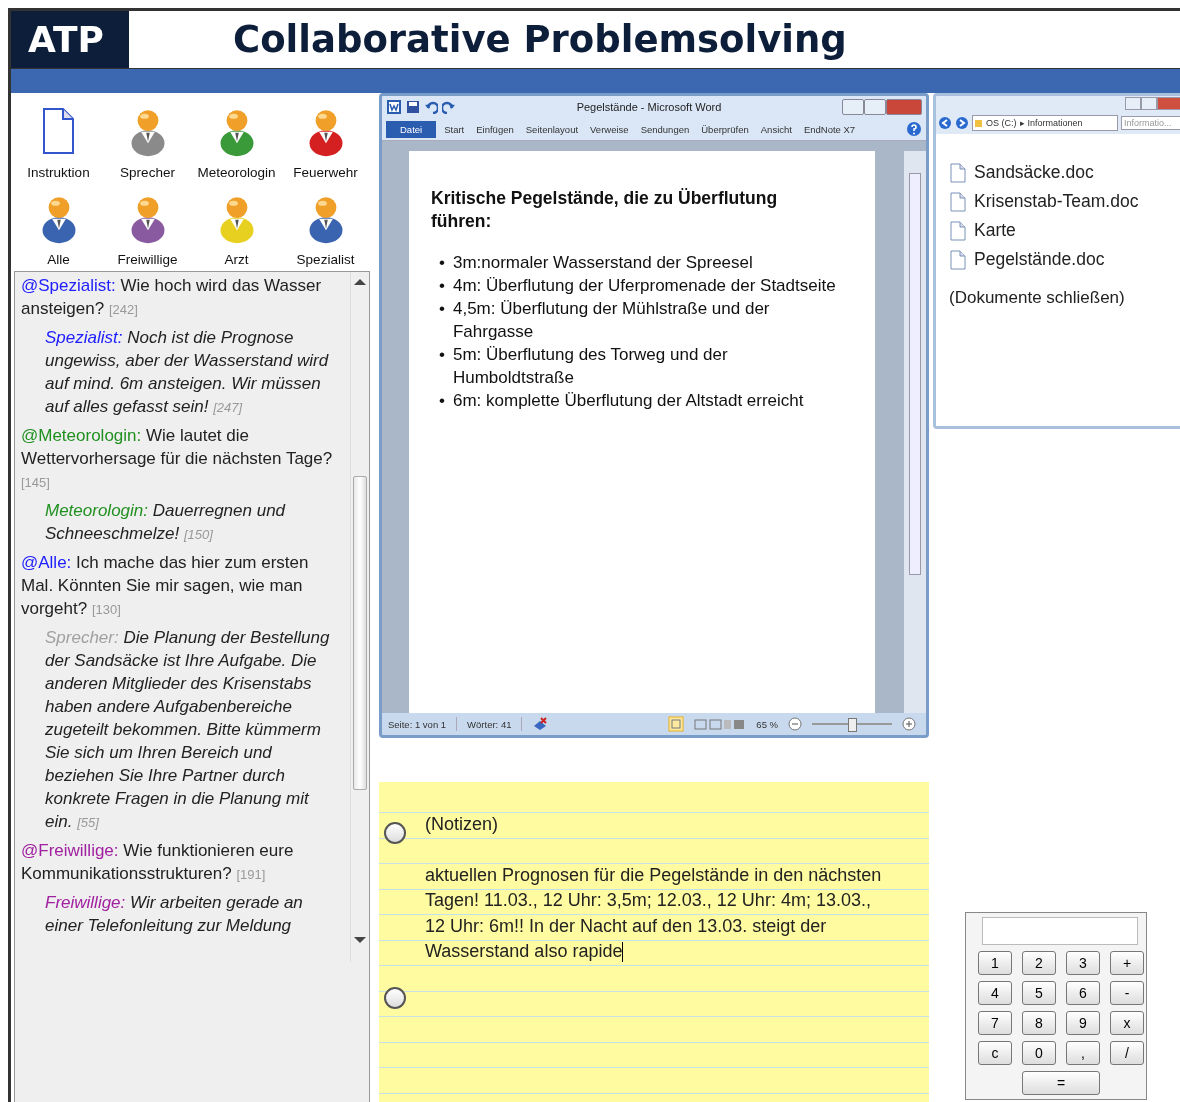 The image size is (1180, 1102). Describe the element at coordinates (1039, 993) in the screenshot. I see `calculator-key: 5` at that location.